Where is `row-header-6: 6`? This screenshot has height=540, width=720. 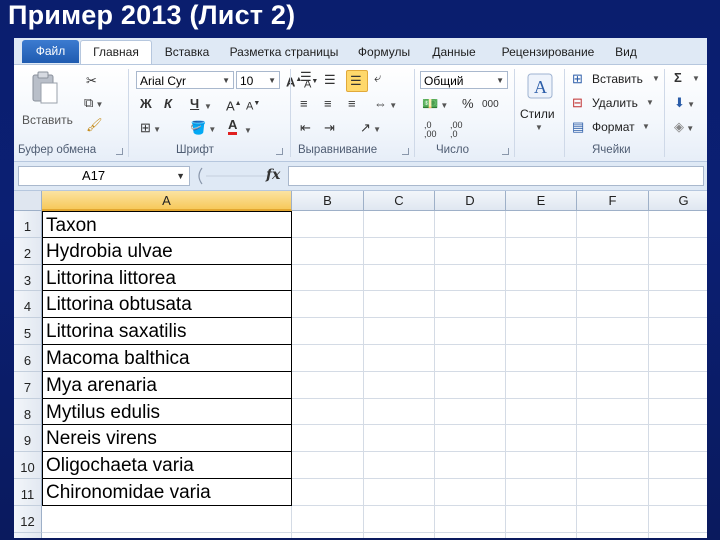 row-header-6: 6 is located at coordinates (28, 358).